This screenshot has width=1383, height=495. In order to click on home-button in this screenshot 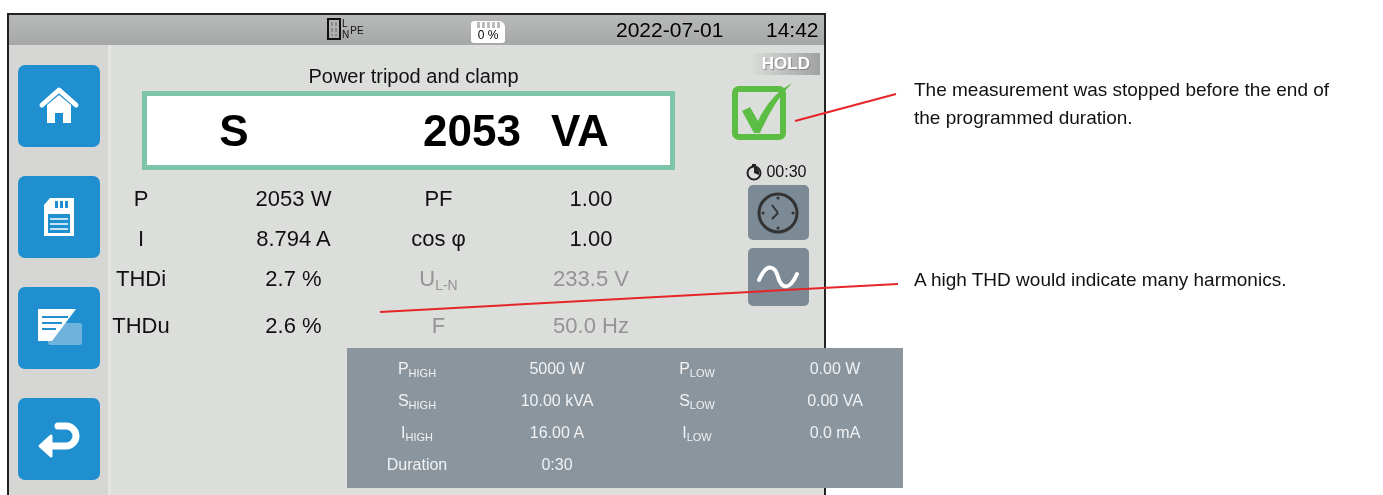, I will do `click(58, 106)`.